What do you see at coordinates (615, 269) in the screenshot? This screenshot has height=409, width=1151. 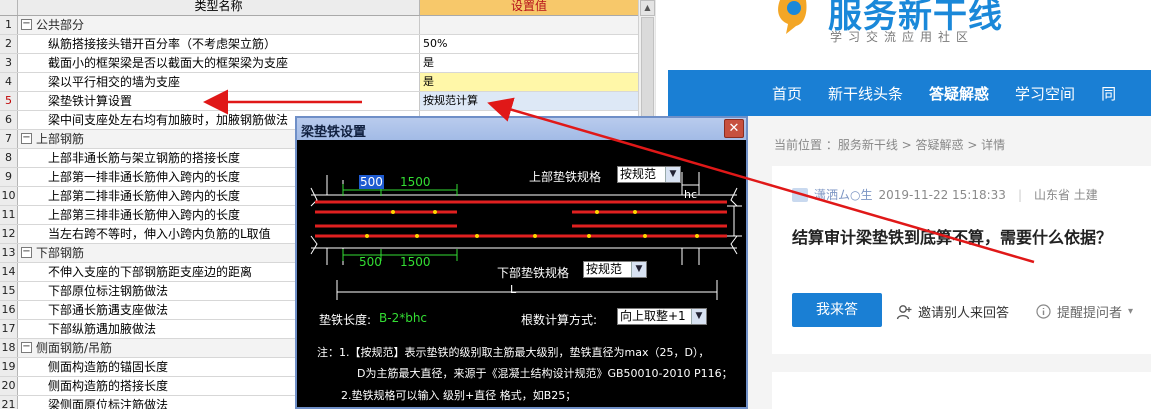 I see `bottom-spec-select: 按规范 ▼` at bounding box center [615, 269].